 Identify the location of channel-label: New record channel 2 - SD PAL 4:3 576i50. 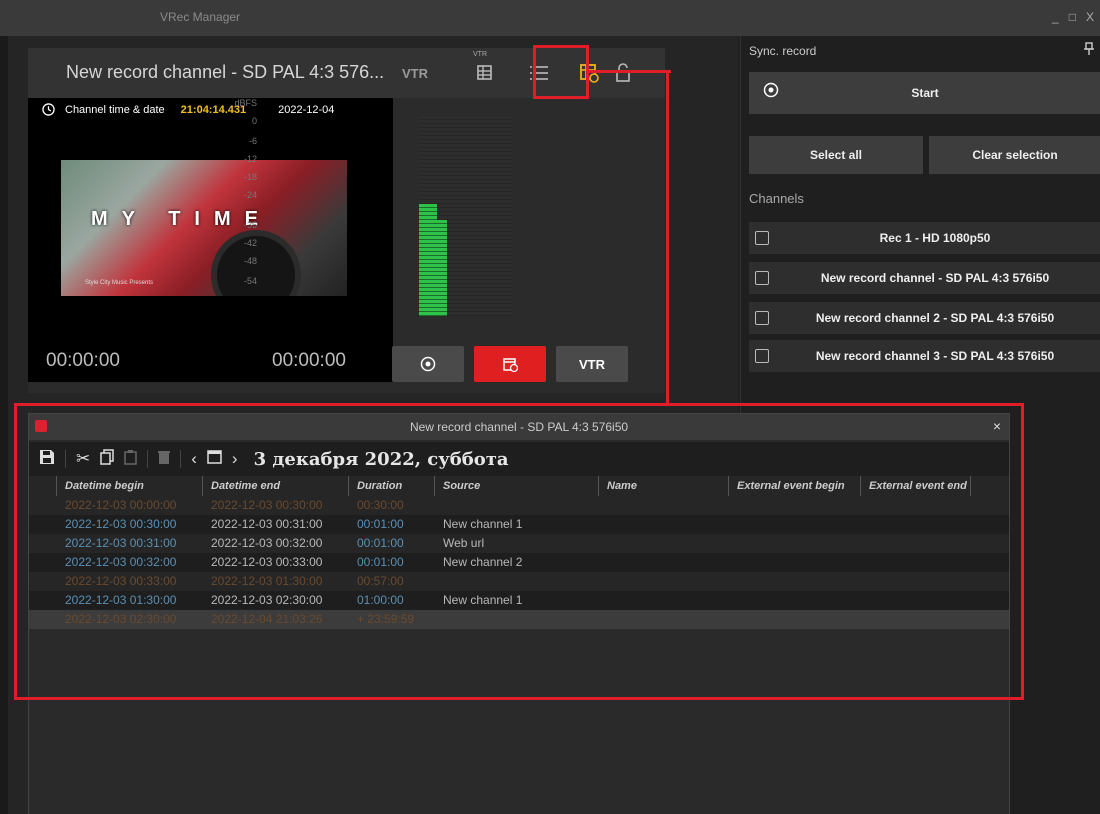
(935, 318).